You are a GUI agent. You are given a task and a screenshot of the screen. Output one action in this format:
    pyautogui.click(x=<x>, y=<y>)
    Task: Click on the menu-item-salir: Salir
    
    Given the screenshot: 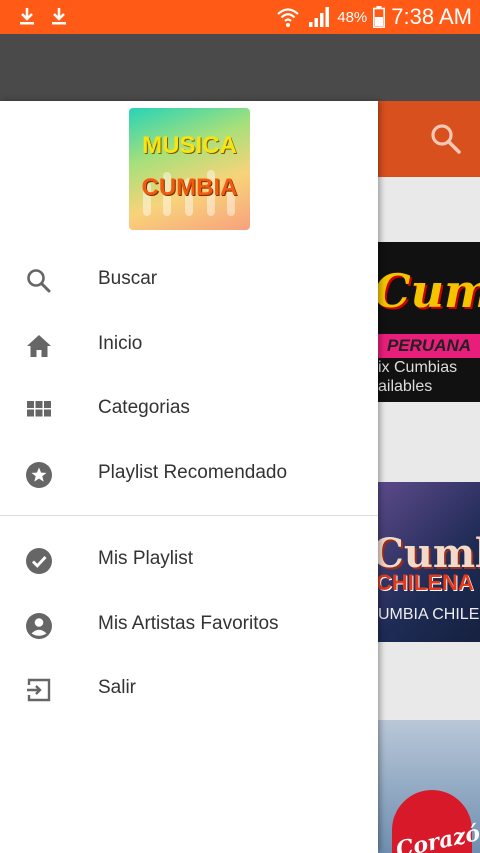 What is the action you would take?
    pyautogui.click(x=189, y=688)
    